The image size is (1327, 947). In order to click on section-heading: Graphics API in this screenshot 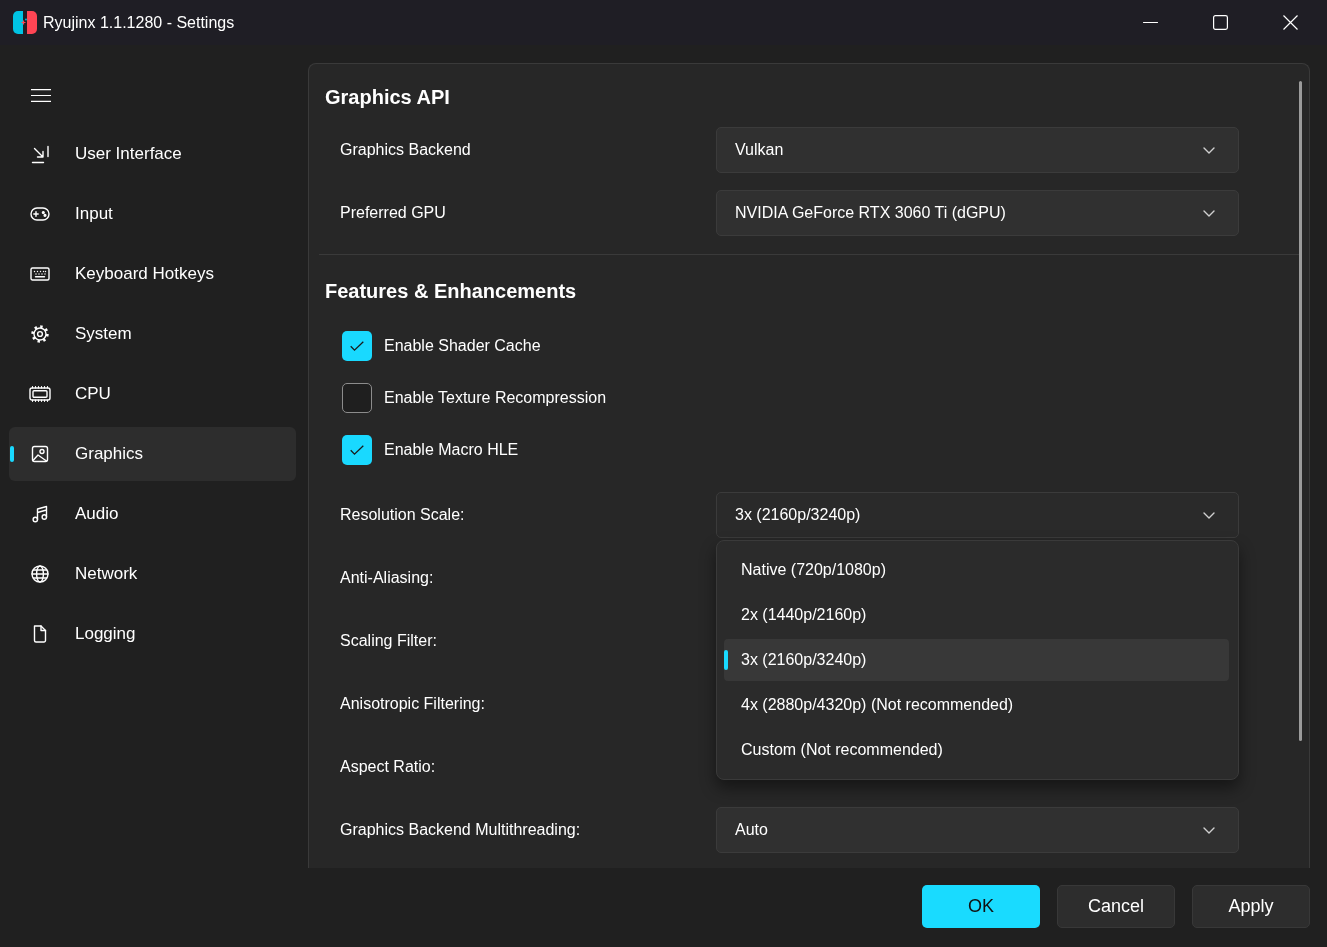, I will do `click(387, 97)`.